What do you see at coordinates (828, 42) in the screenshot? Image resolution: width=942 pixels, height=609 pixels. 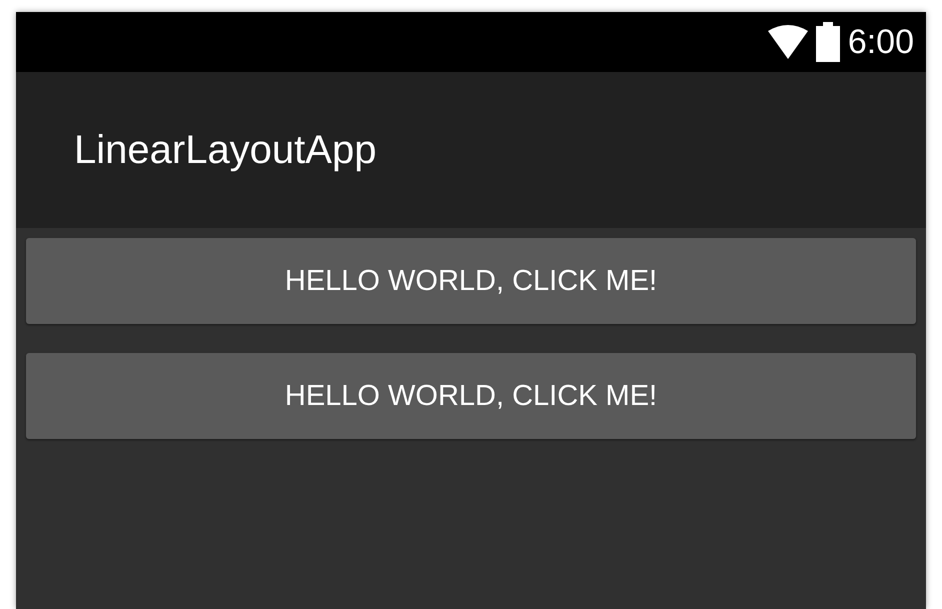 I see `battery-icon` at bounding box center [828, 42].